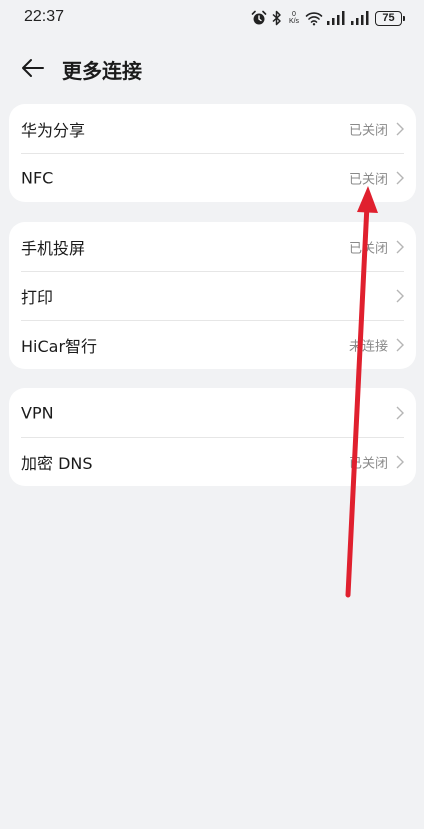  What do you see at coordinates (212, 246) in the screenshot?
I see `row-screen-projection: 手机投屏 已关闭` at bounding box center [212, 246].